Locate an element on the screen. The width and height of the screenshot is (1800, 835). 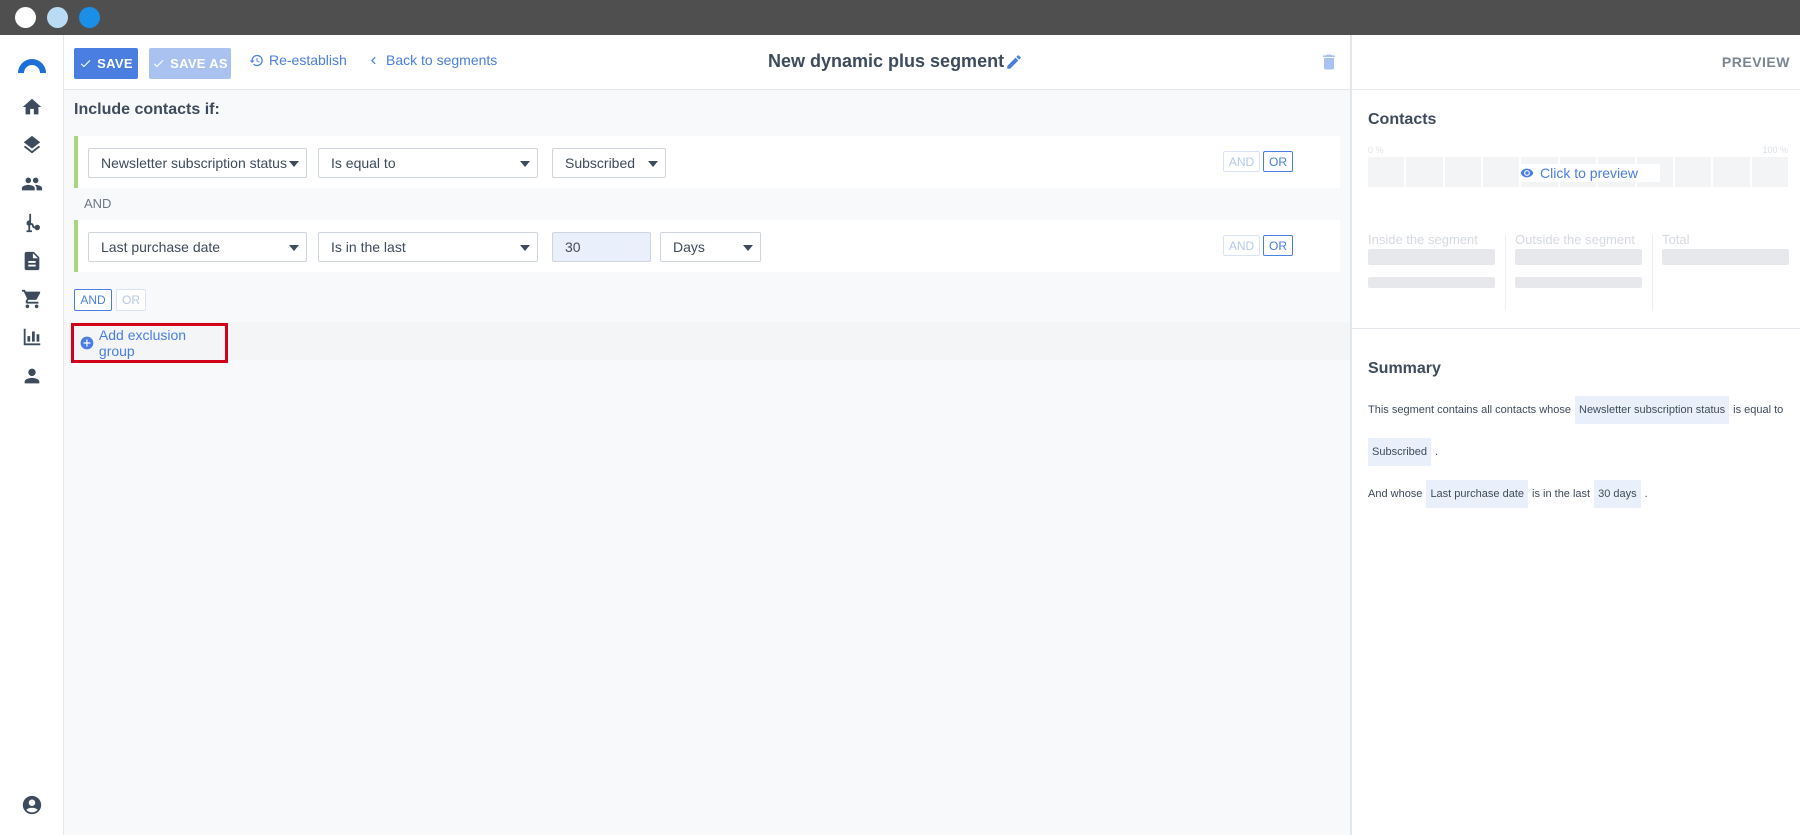
add-circle-icon is located at coordinates (87, 343).